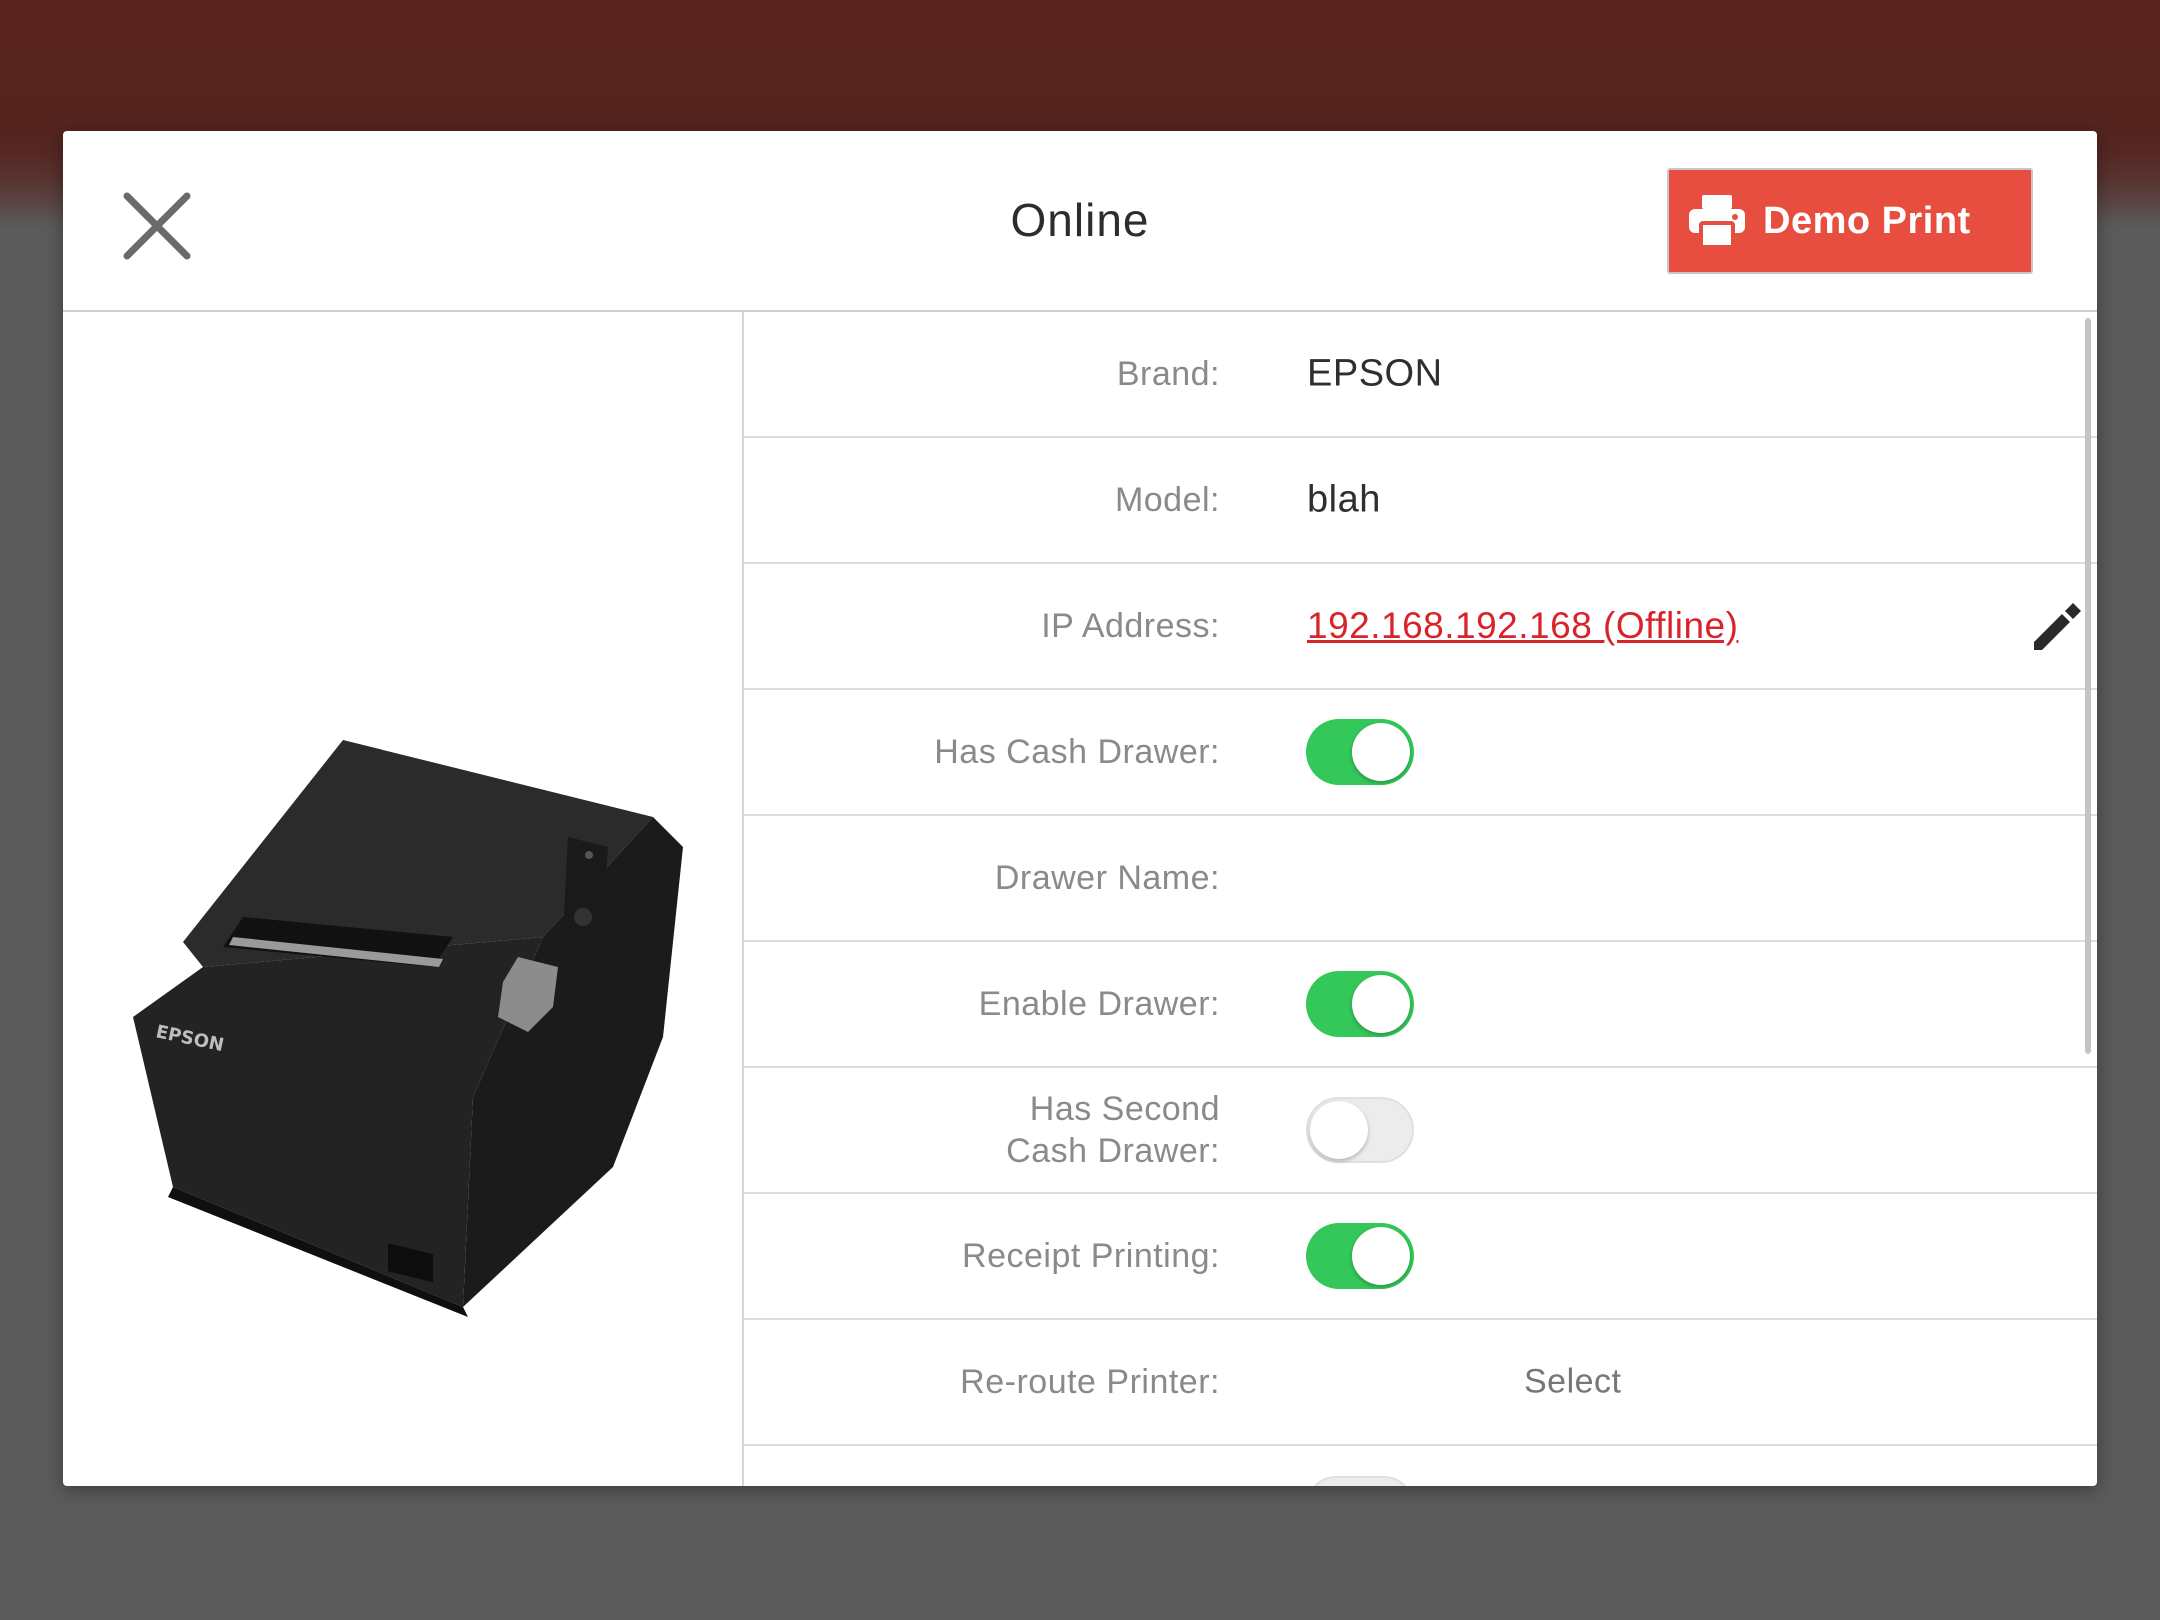 This screenshot has width=2160, height=1620. I want to click on has-second-cash-drawer-label-line1: Has Second, so click(1124, 1109).